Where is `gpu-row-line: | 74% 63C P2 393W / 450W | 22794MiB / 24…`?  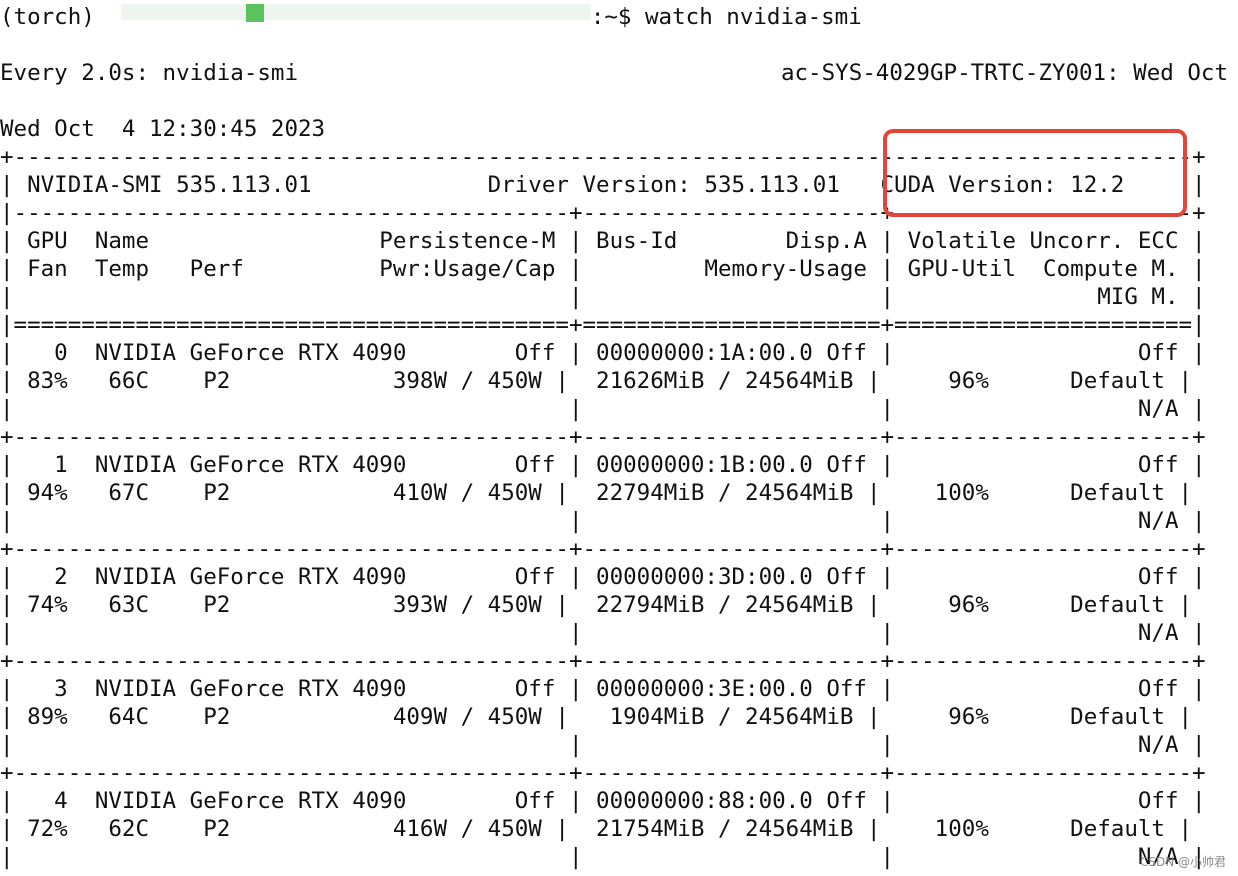 gpu-row-line: | 74% 63C P2 393W / 450W | 22794MiB / 24… is located at coordinates (596, 605).